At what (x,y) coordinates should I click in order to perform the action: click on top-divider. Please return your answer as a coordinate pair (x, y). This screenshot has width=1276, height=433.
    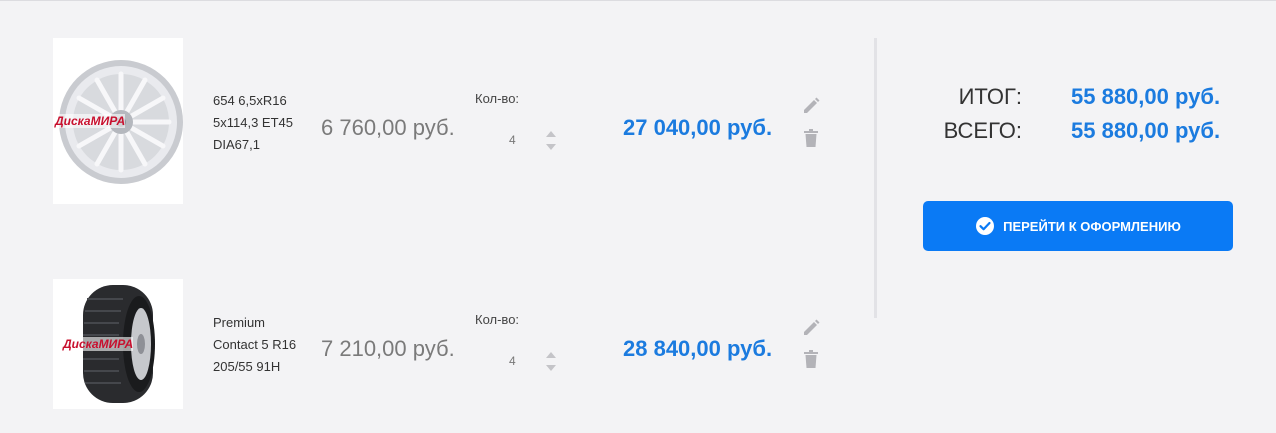
    Looking at the image, I should click on (638, 0).